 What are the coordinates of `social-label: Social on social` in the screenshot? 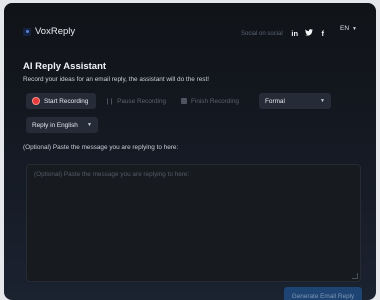 It's located at (262, 33).